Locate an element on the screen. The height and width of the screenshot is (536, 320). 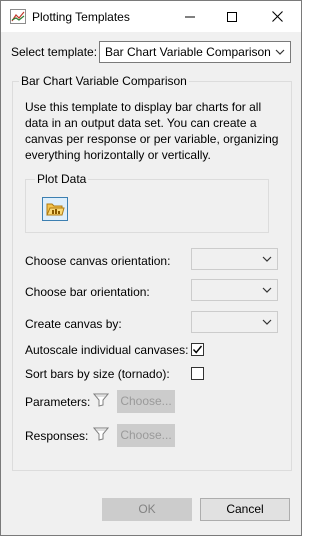
bar-orientation-select is located at coordinates (234, 290).